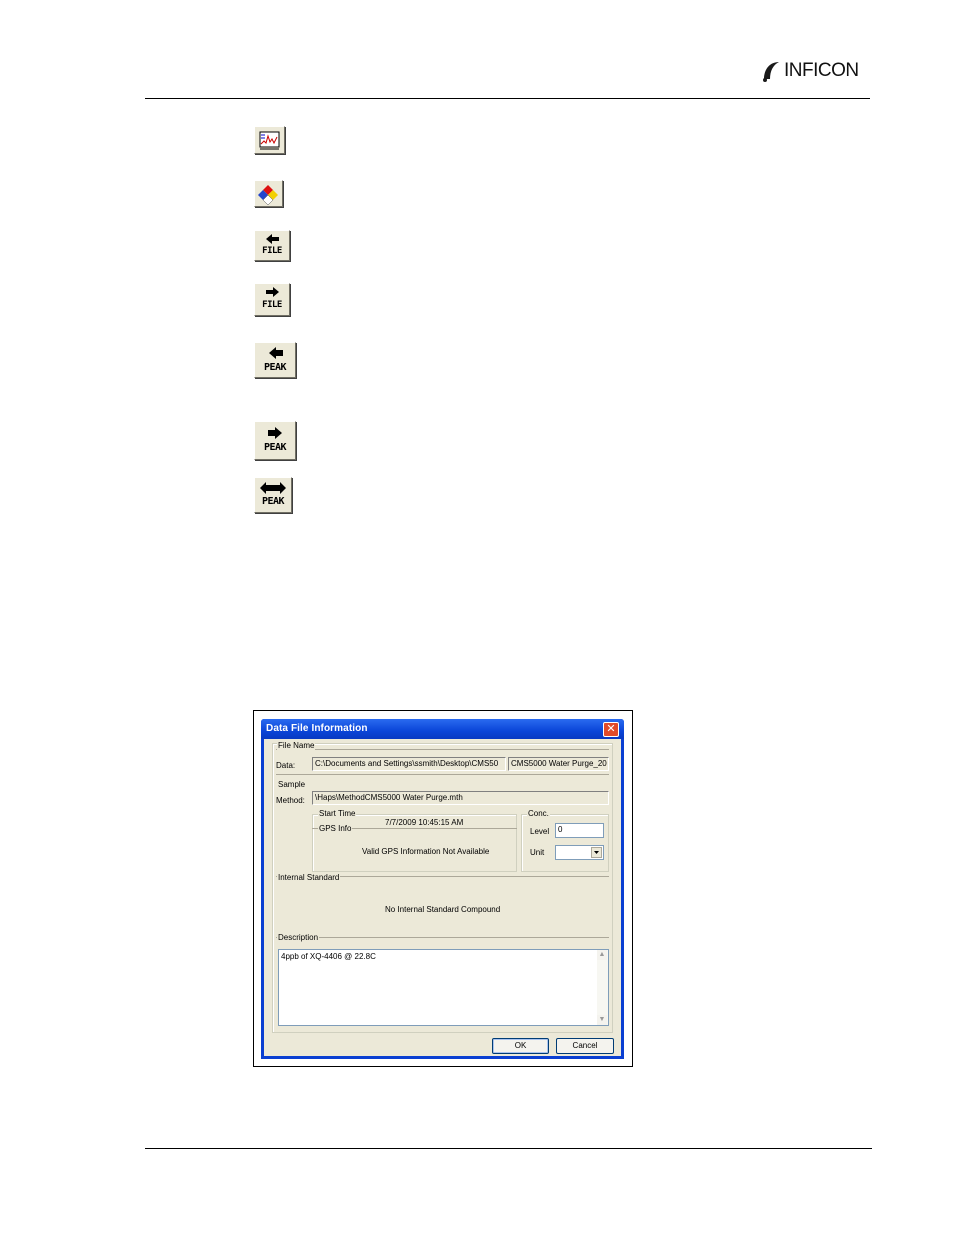 The width and height of the screenshot is (954, 1235). I want to click on peak-range-label: PEAK, so click(273, 501).